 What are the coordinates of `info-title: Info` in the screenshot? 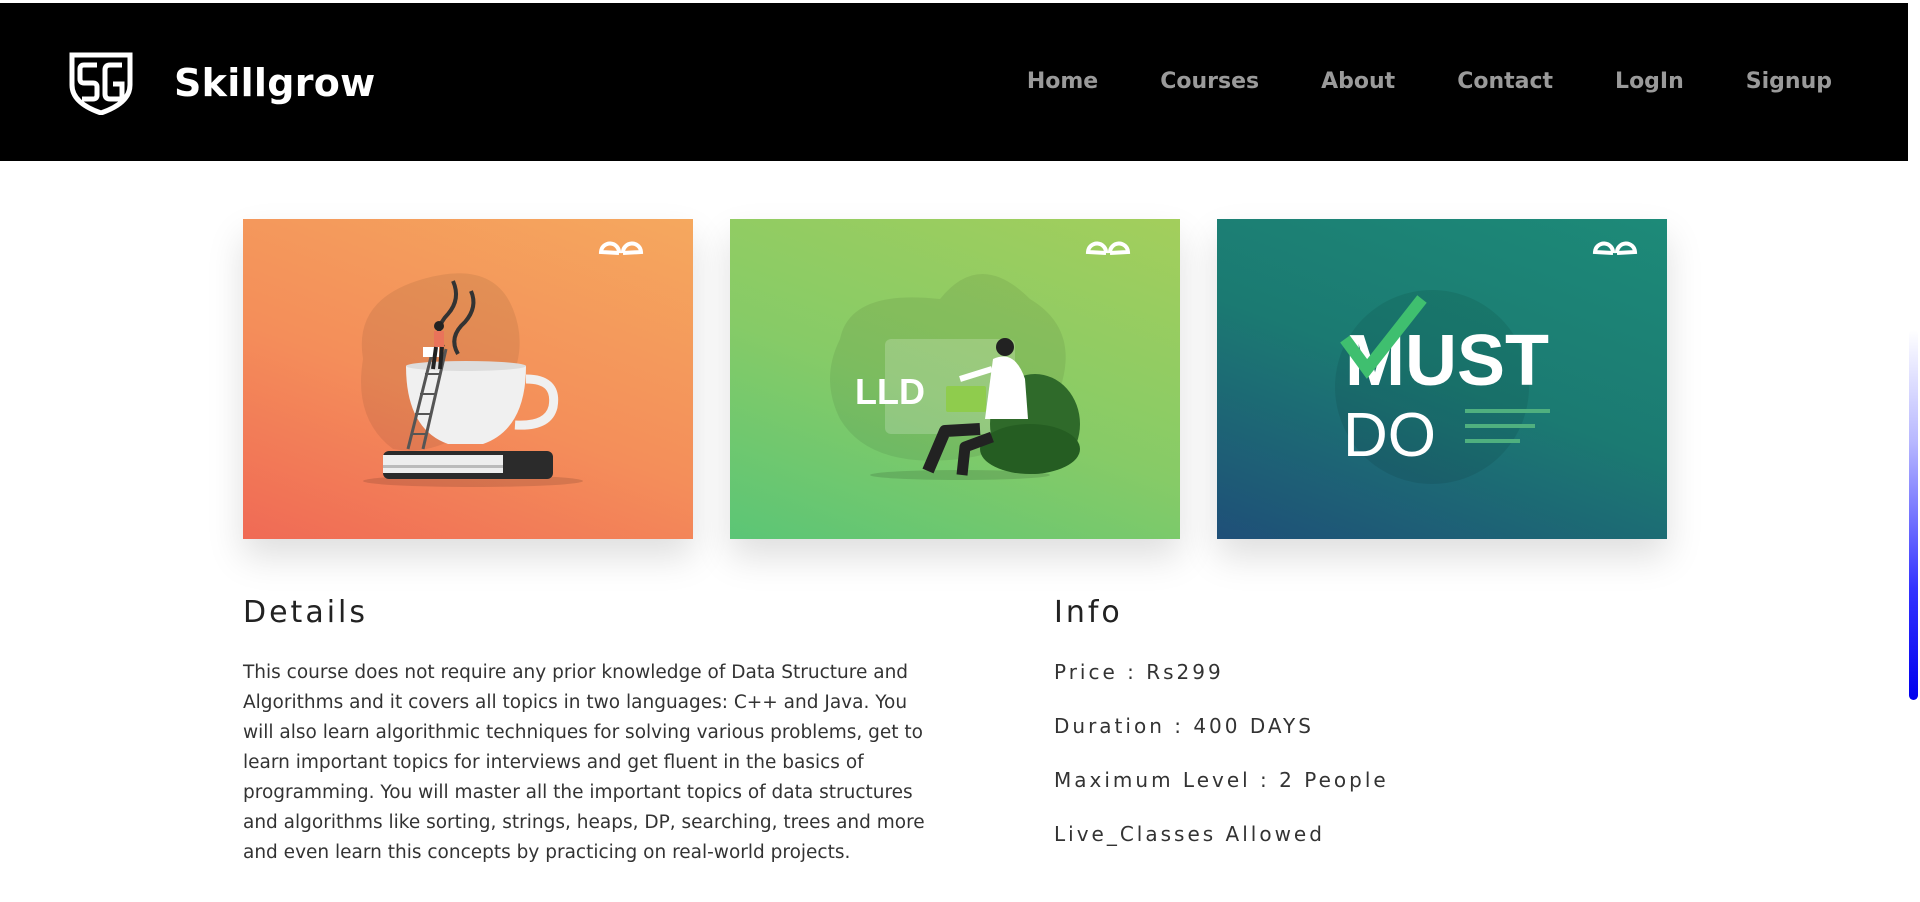 It's located at (1088, 612).